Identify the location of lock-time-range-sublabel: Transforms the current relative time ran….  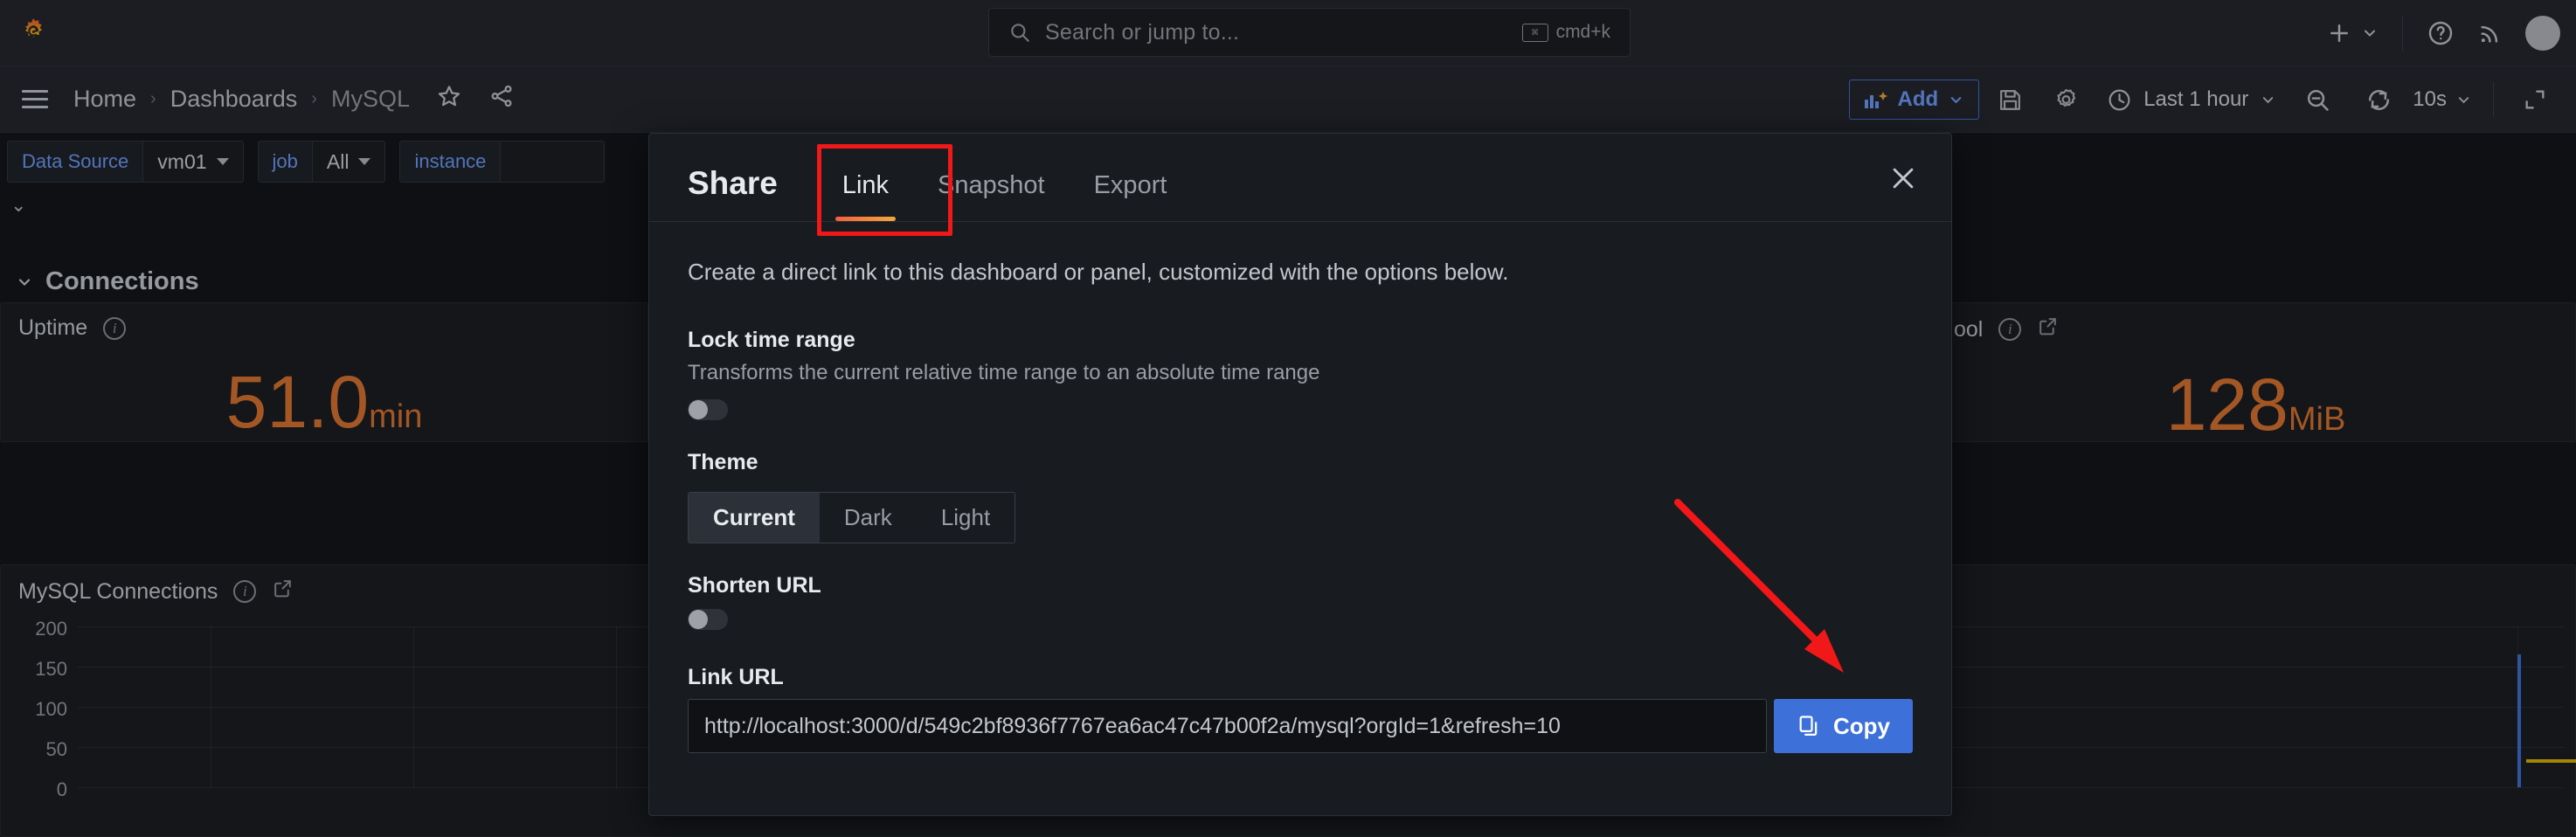
(1004, 372).